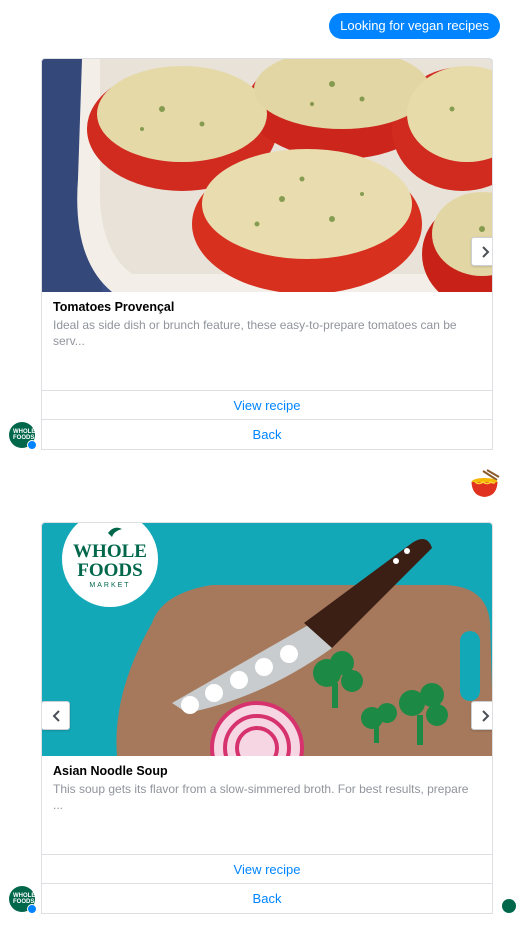 The height and width of the screenshot is (925, 526). Describe the element at coordinates (110, 551) in the screenshot. I see `svg-text: WHOLE` at that location.